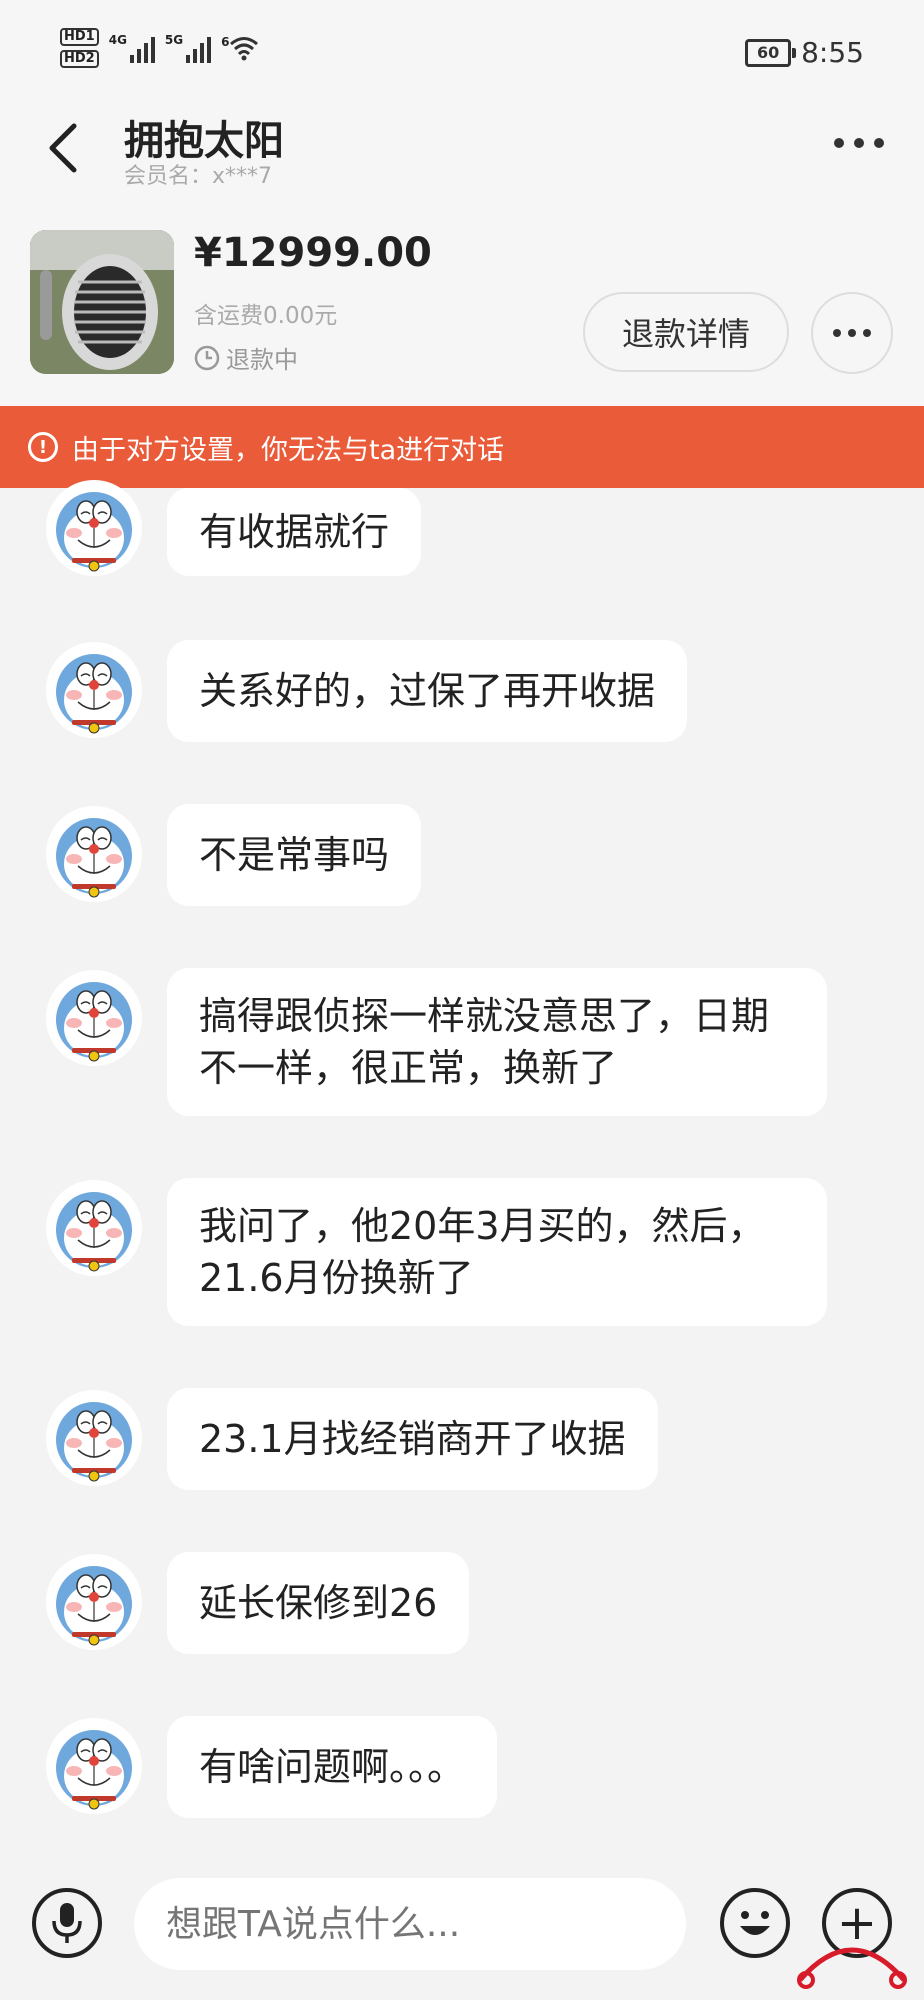 Image resolution: width=924 pixels, height=2000 pixels. I want to click on warning-text: 由于对方设置，你无法与ta进行对话, so click(288, 450).